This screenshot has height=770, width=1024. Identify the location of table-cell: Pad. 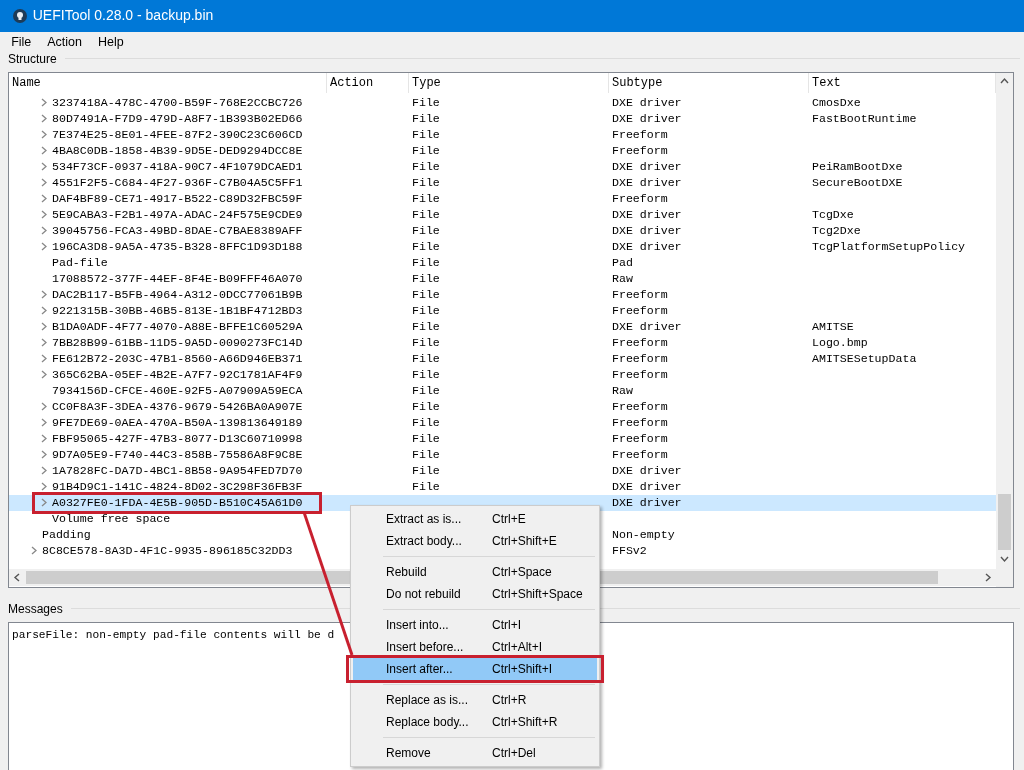
(622, 262).